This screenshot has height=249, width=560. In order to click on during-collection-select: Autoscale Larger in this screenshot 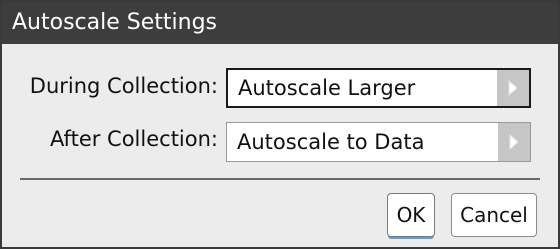, I will do `click(378, 88)`.